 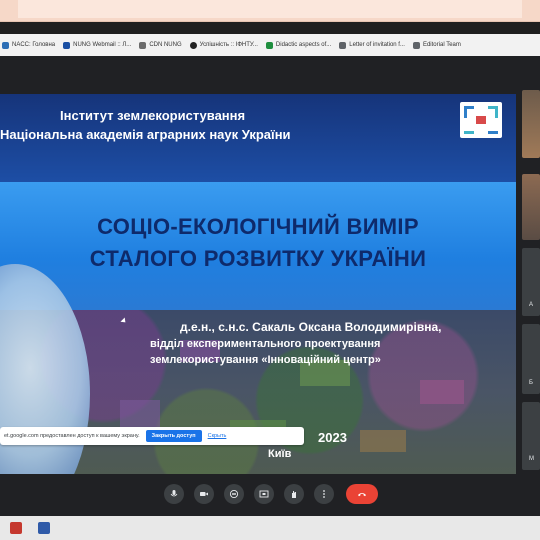 What do you see at coordinates (264, 494) in the screenshot?
I see `present-icon` at bounding box center [264, 494].